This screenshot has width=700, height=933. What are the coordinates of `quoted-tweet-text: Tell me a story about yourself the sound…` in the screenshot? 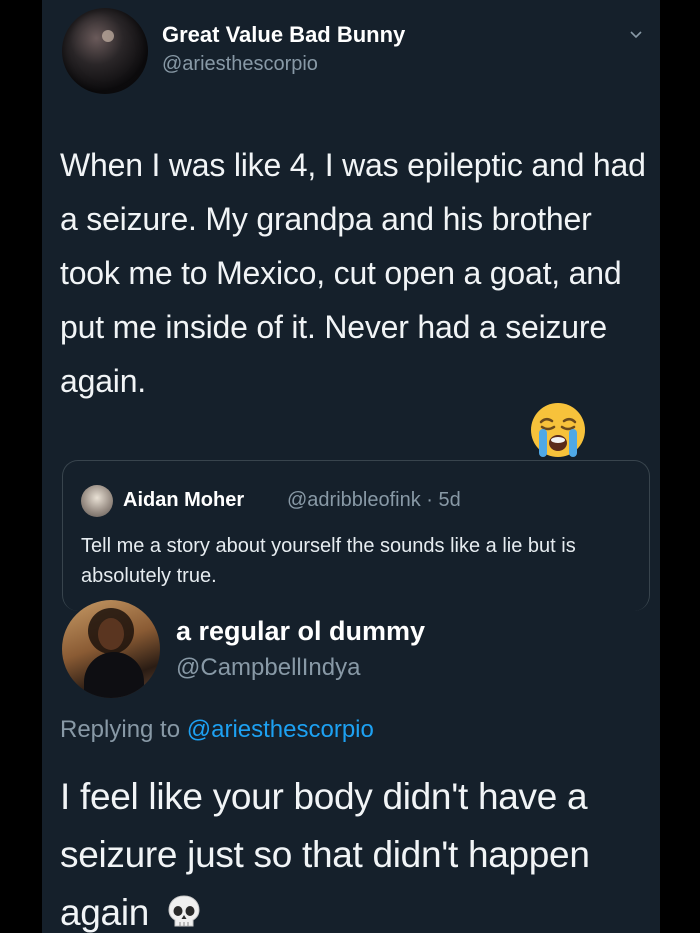 It's located at (328, 561).